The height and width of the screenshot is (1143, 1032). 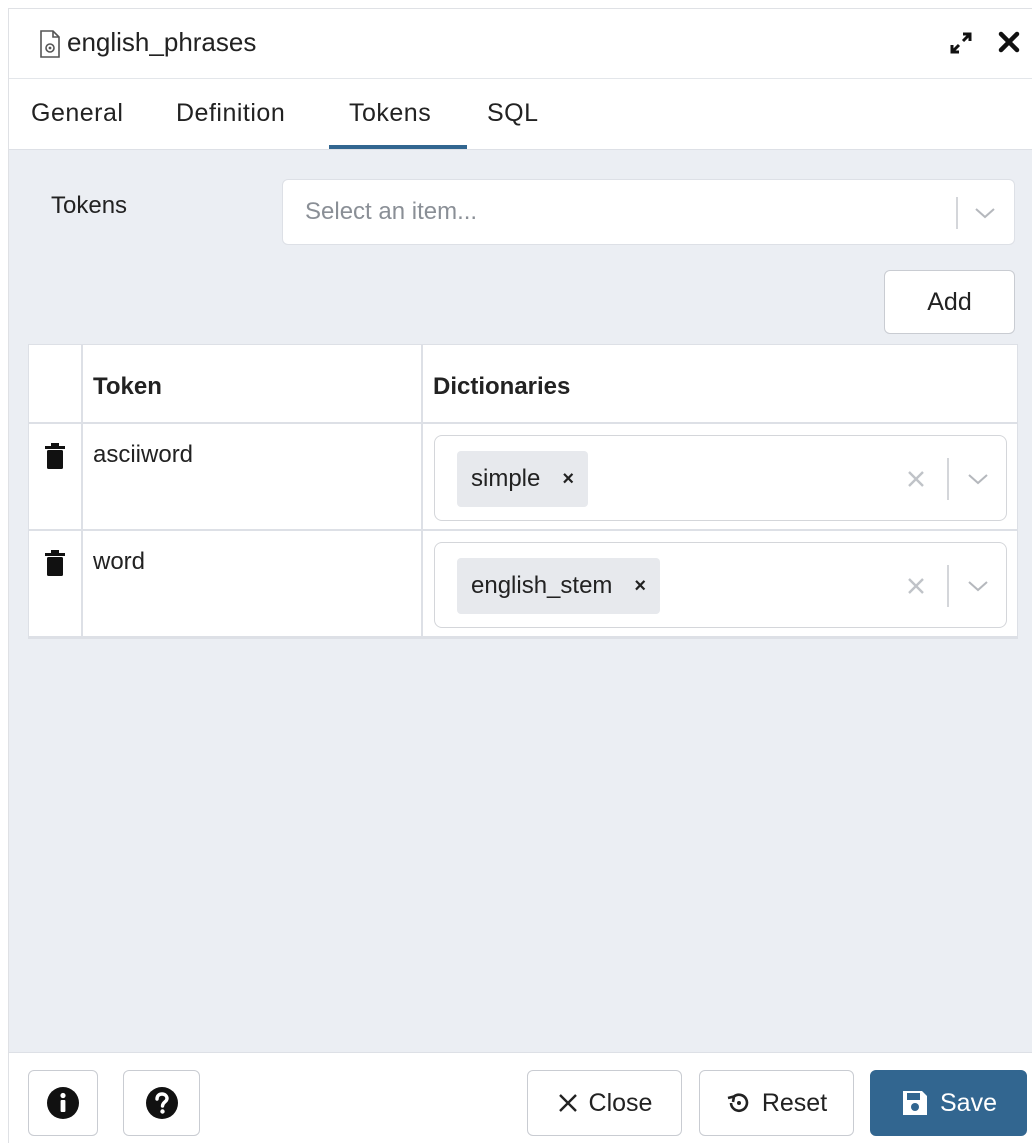 I want to click on chip-label: simple, so click(x=506, y=478).